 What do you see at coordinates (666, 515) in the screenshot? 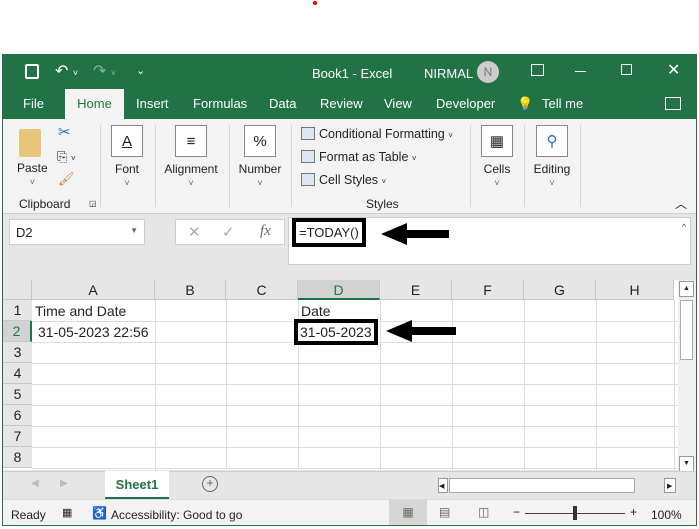
I see `zoom-level: 100%` at bounding box center [666, 515].